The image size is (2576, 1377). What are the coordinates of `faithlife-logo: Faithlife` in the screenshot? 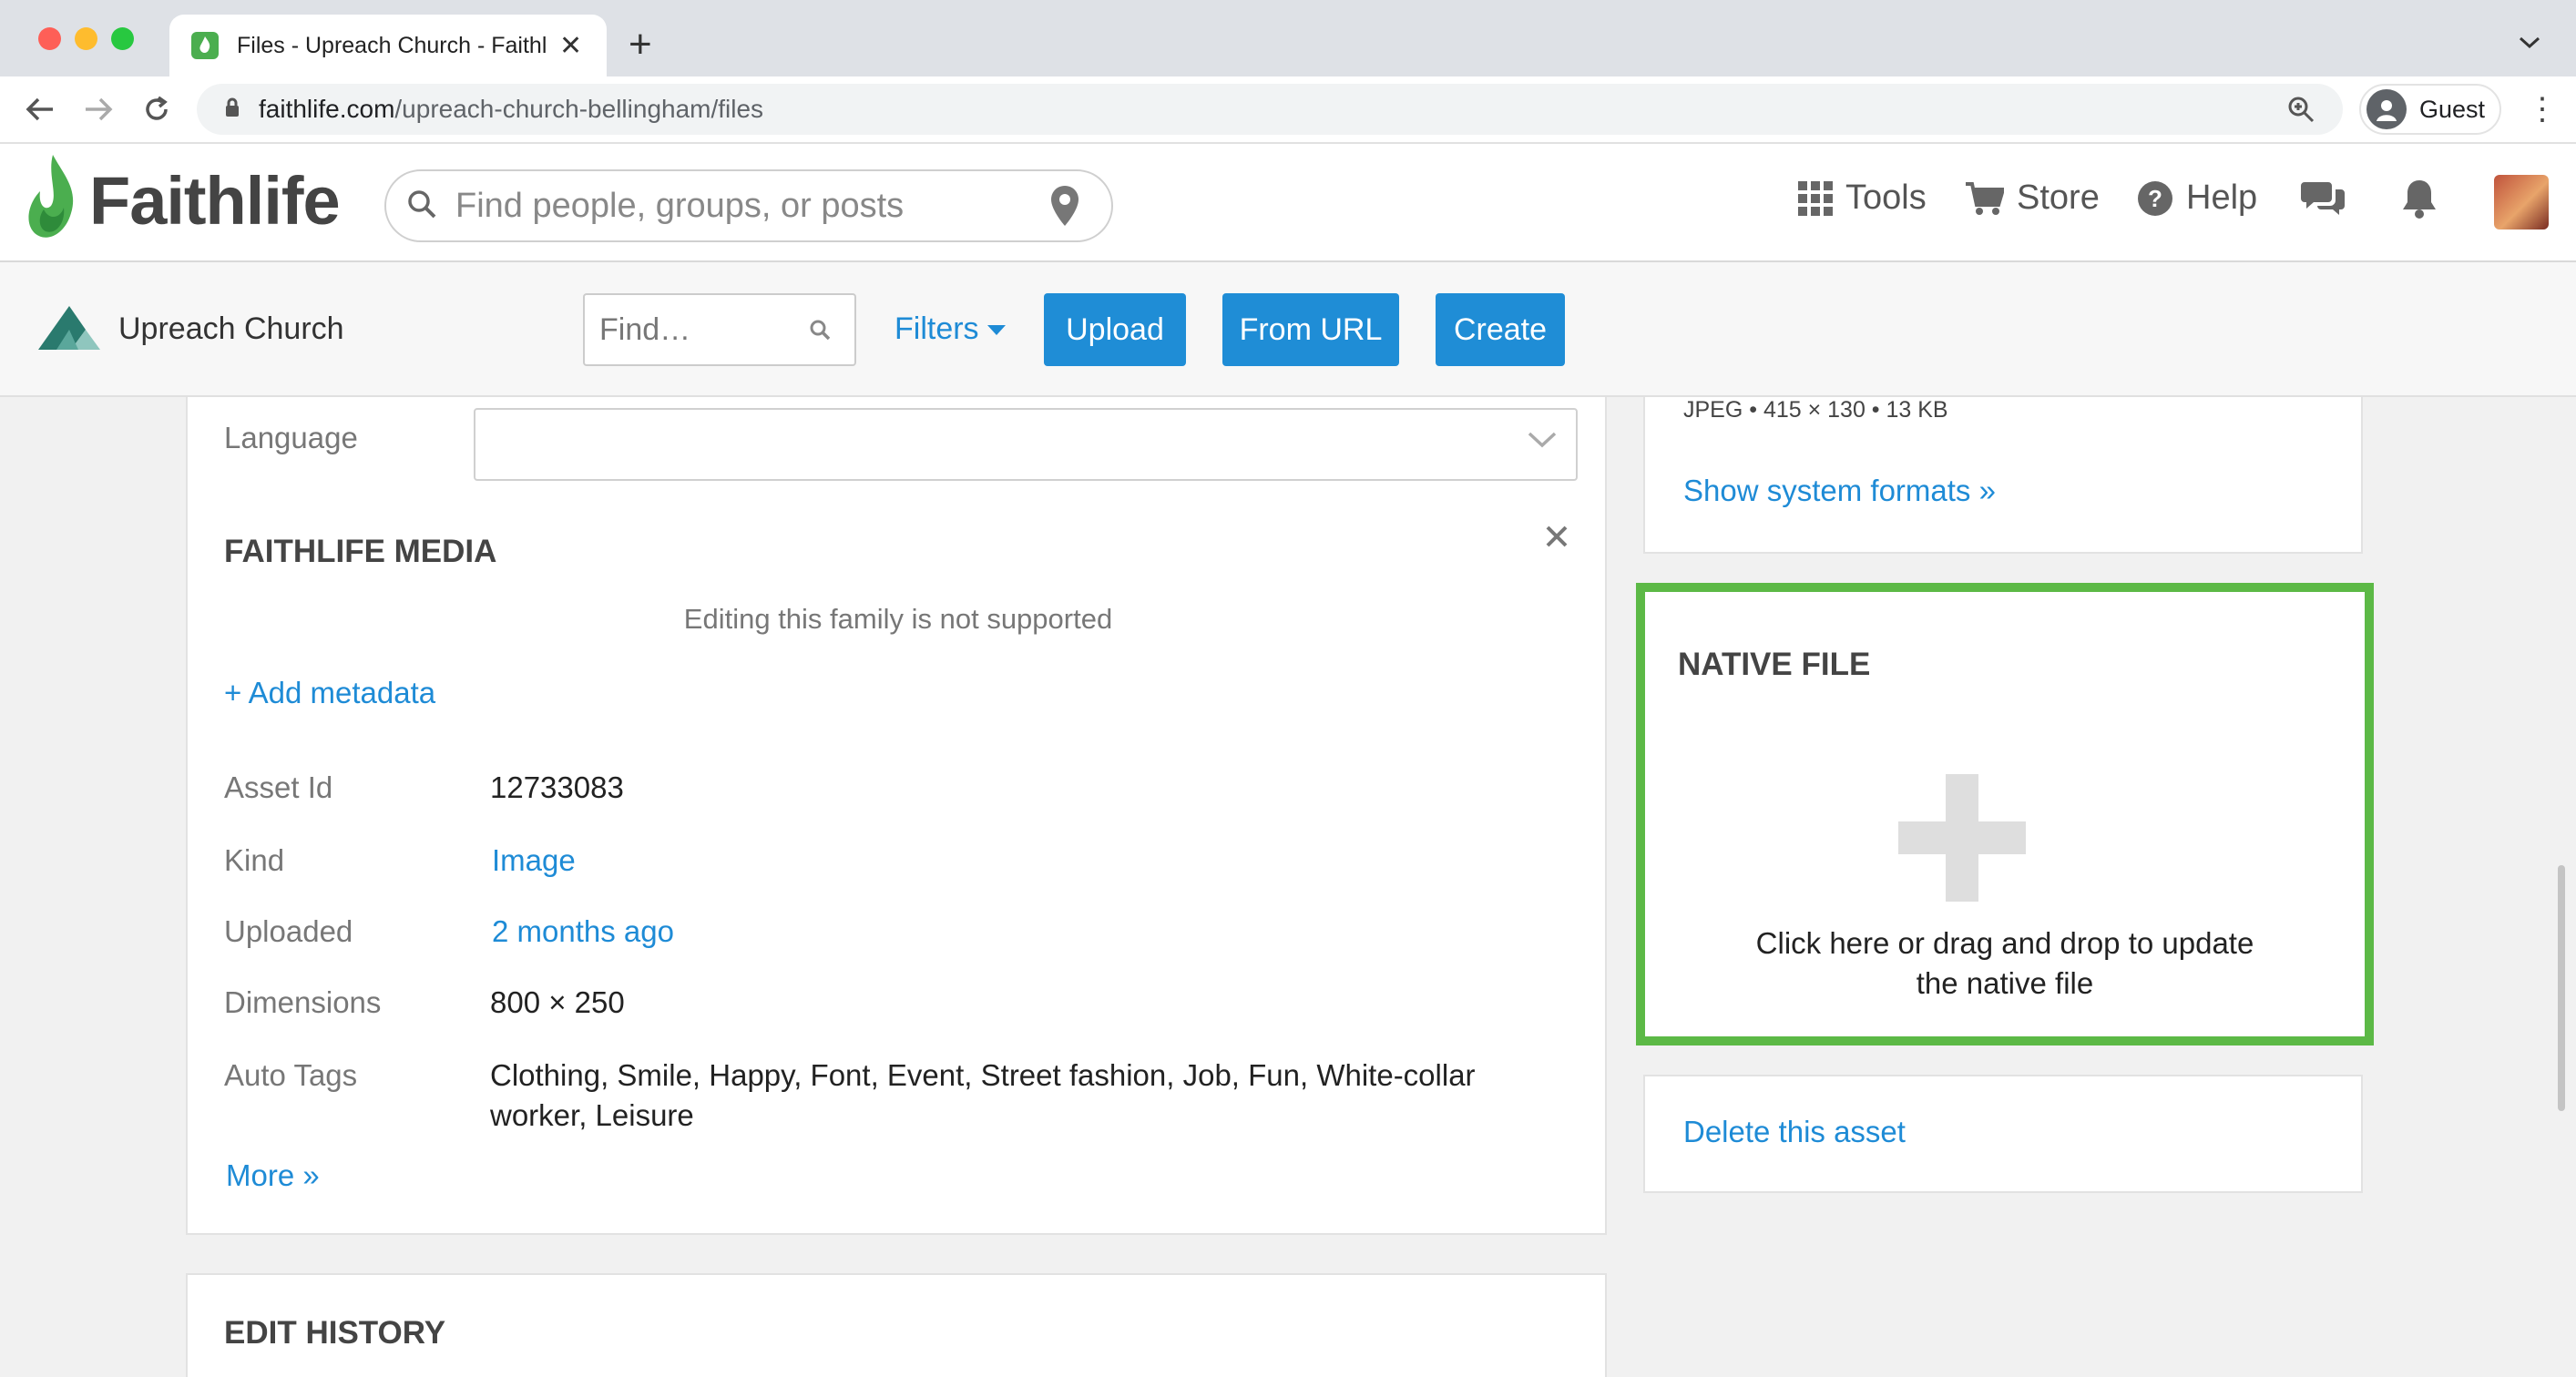 It's located at (182, 201).